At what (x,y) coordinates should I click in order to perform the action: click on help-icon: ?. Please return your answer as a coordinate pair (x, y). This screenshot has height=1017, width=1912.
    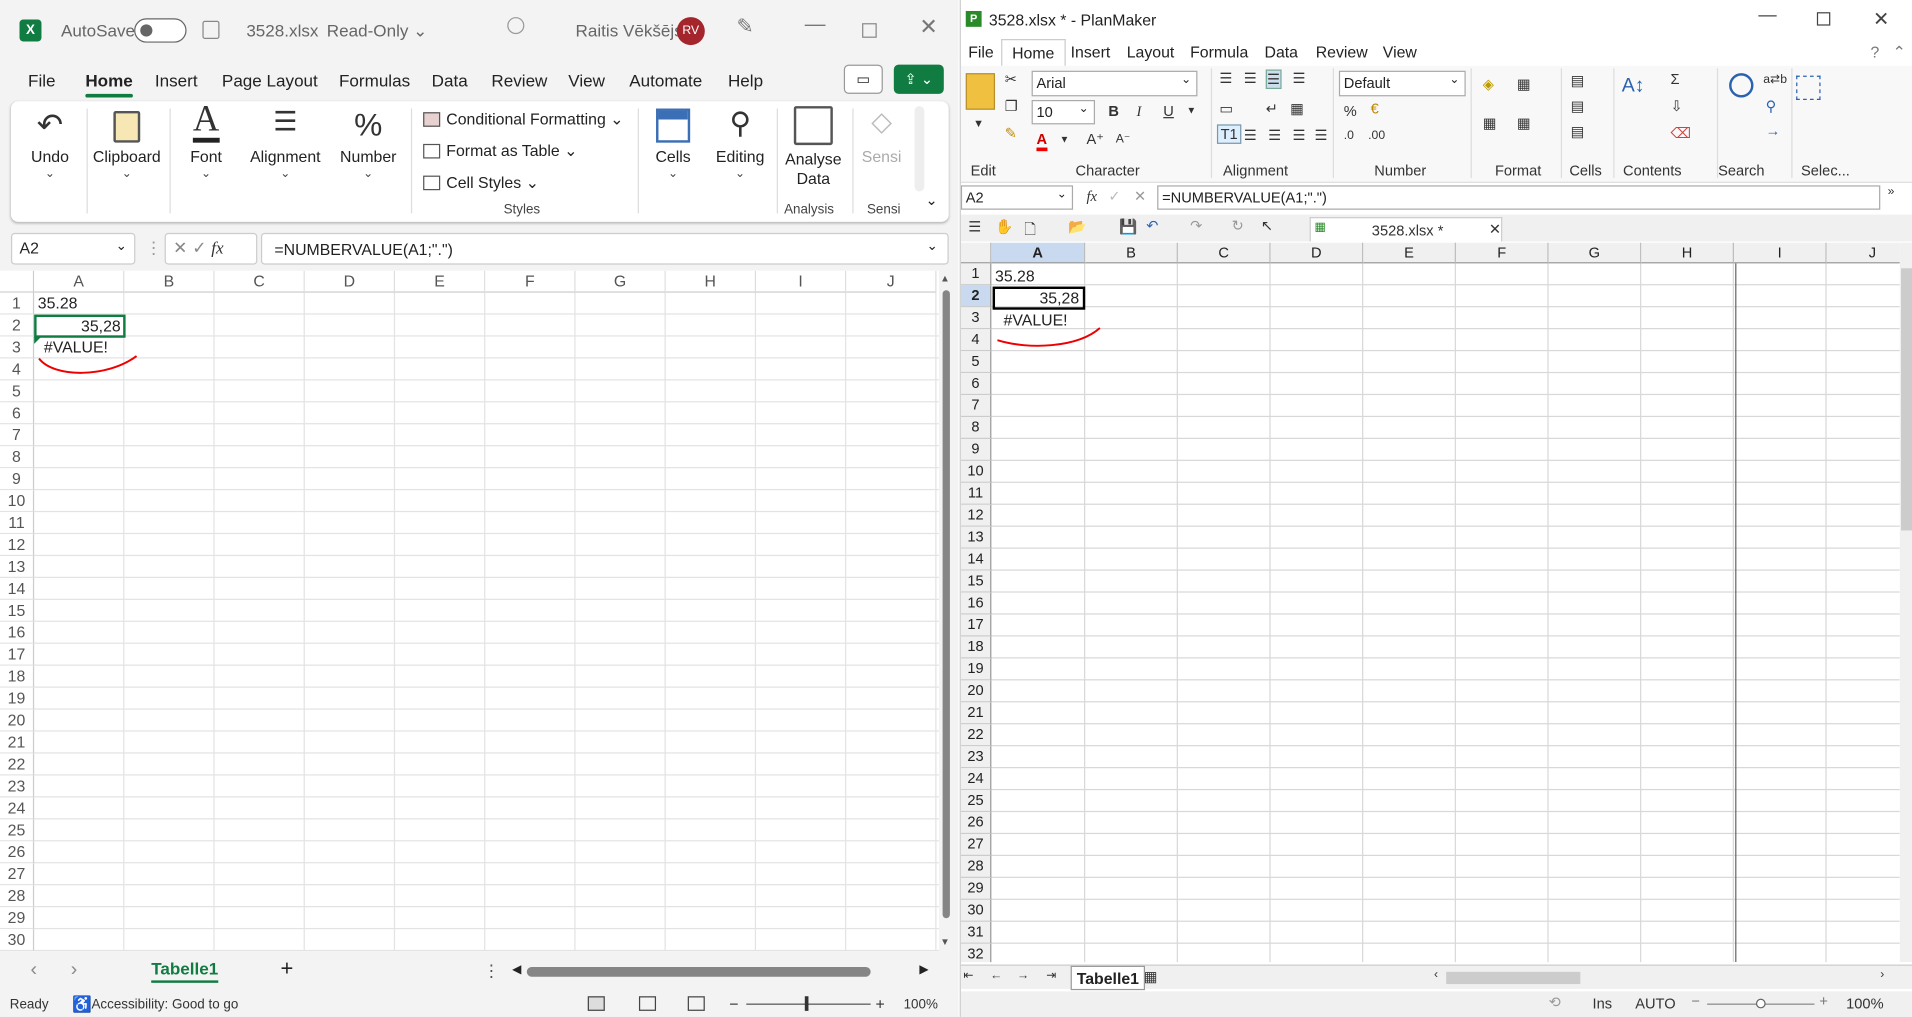
    Looking at the image, I should click on (1875, 52).